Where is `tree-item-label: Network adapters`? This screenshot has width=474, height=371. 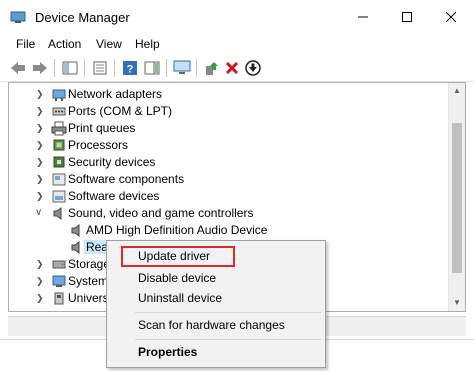
tree-item-label: Network adapters is located at coordinates (115, 94).